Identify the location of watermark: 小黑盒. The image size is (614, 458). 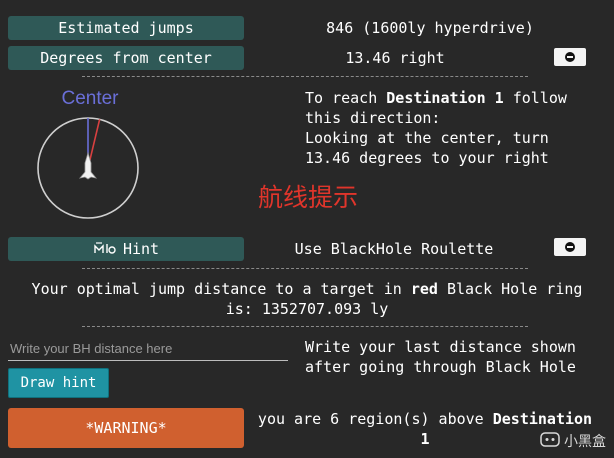
(573, 441).